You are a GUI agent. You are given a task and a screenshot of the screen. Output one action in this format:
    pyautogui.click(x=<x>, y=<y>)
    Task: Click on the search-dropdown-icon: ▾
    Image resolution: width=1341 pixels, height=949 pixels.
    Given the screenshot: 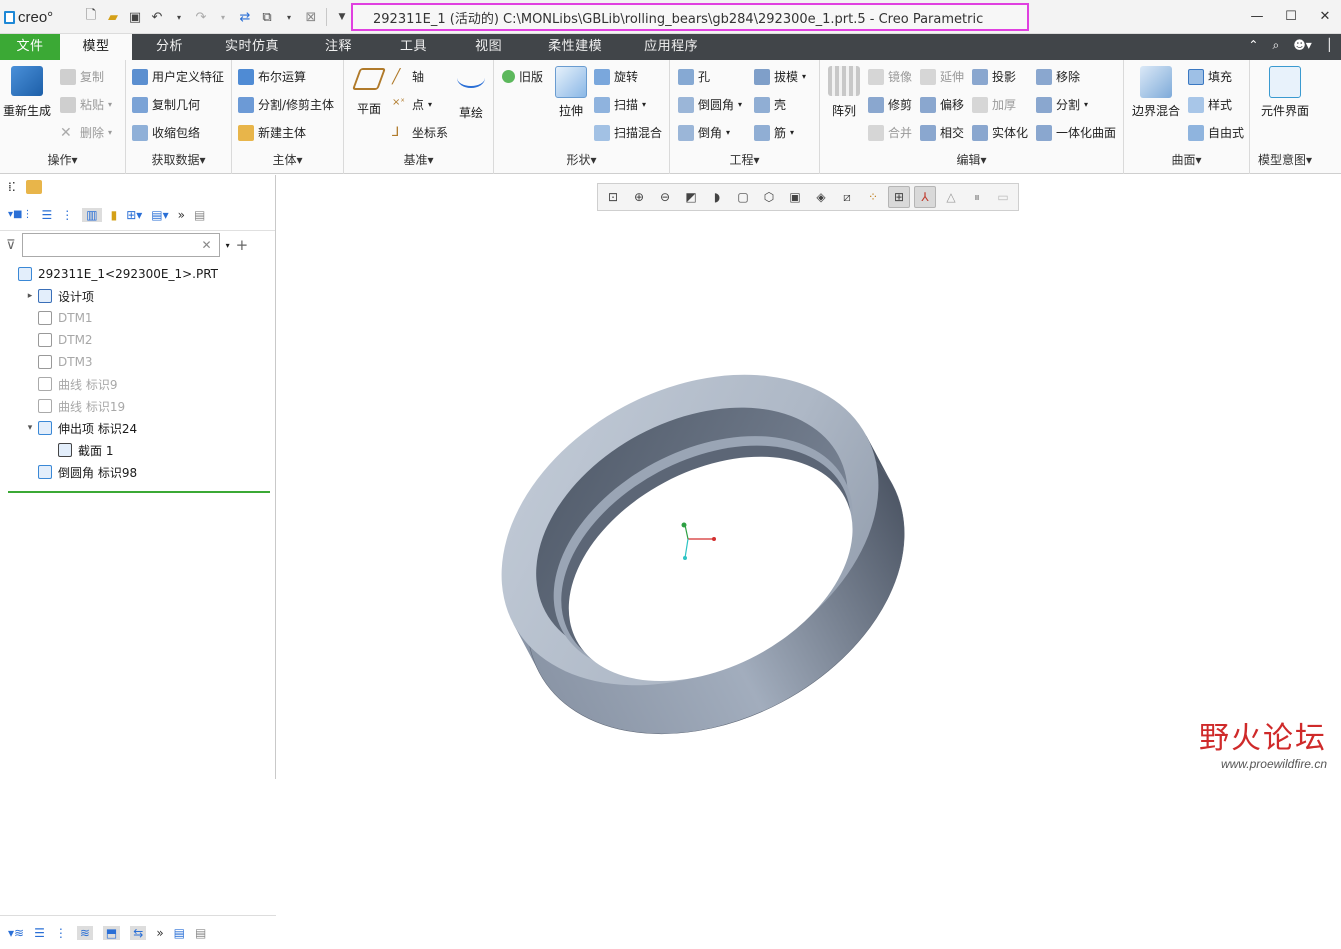 What is the action you would take?
    pyautogui.click(x=228, y=245)
    